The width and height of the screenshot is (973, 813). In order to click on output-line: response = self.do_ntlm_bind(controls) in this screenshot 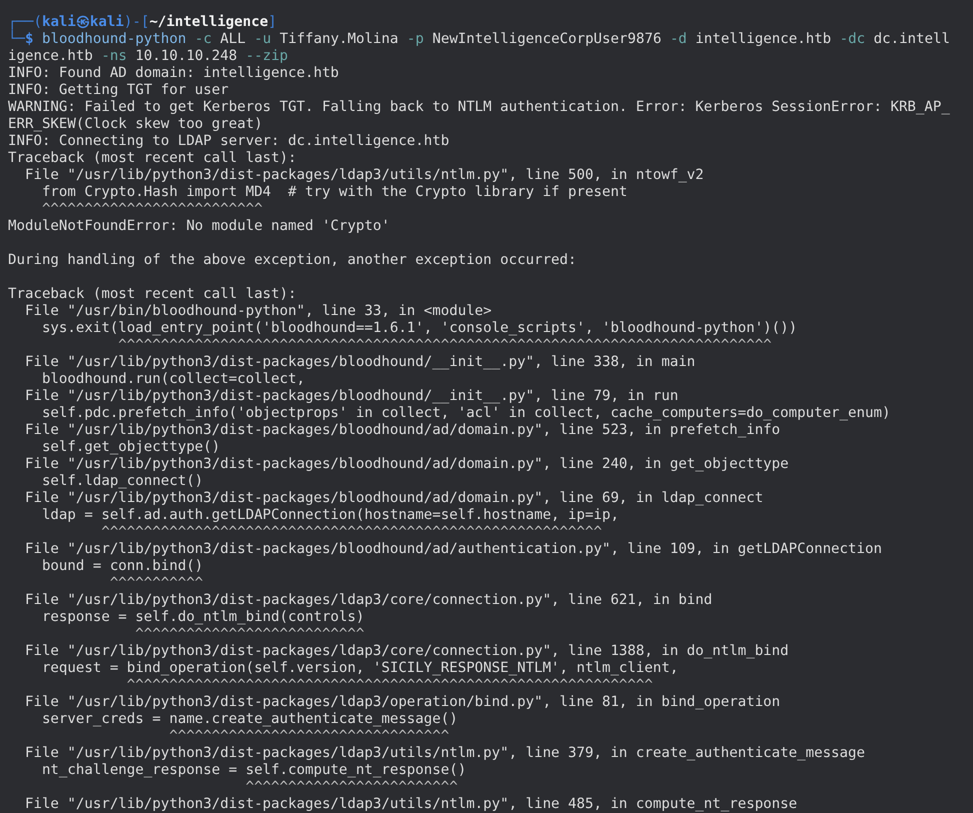, I will do `click(202, 617)`.